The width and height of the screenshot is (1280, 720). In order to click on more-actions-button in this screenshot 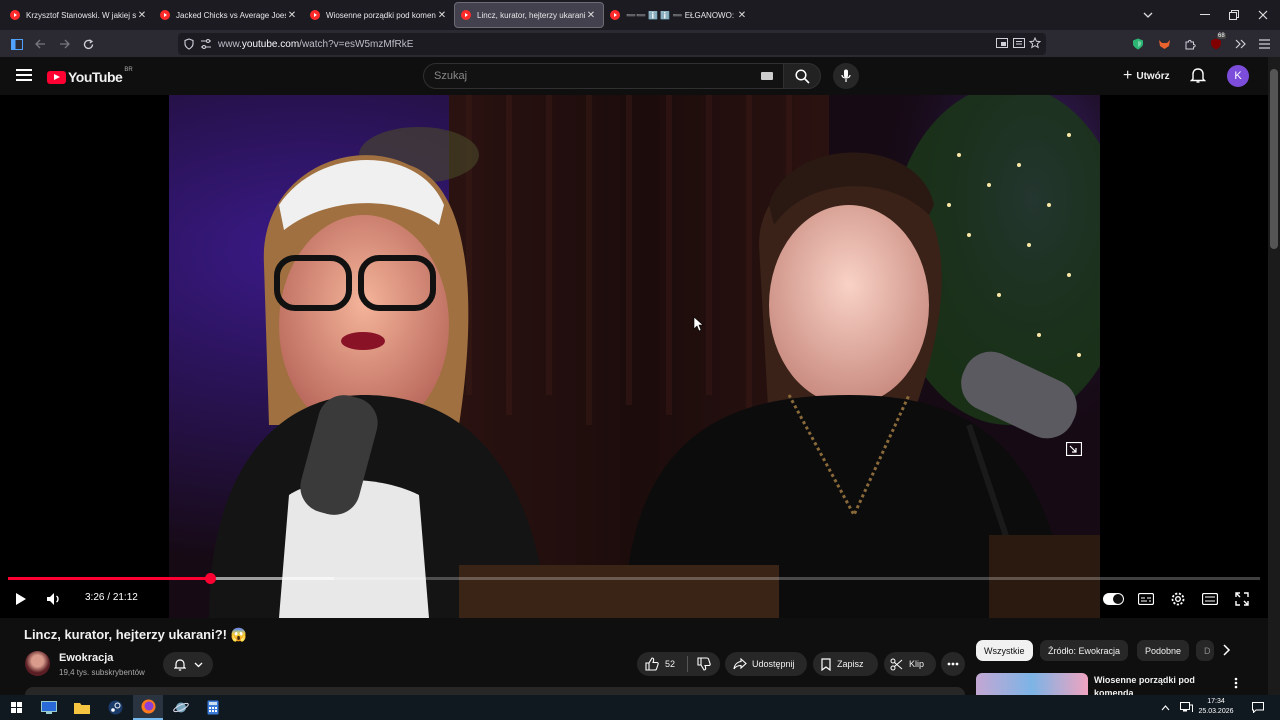, I will do `click(953, 664)`.